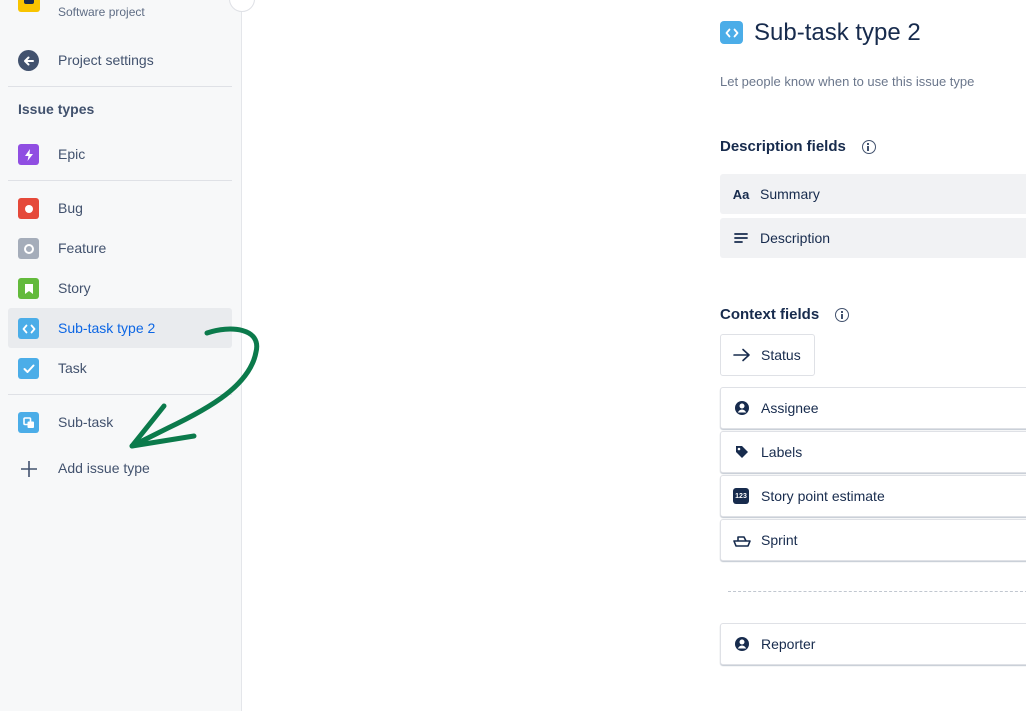  What do you see at coordinates (877, 591) in the screenshot?
I see `field-drop-zone` at bounding box center [877, 591].